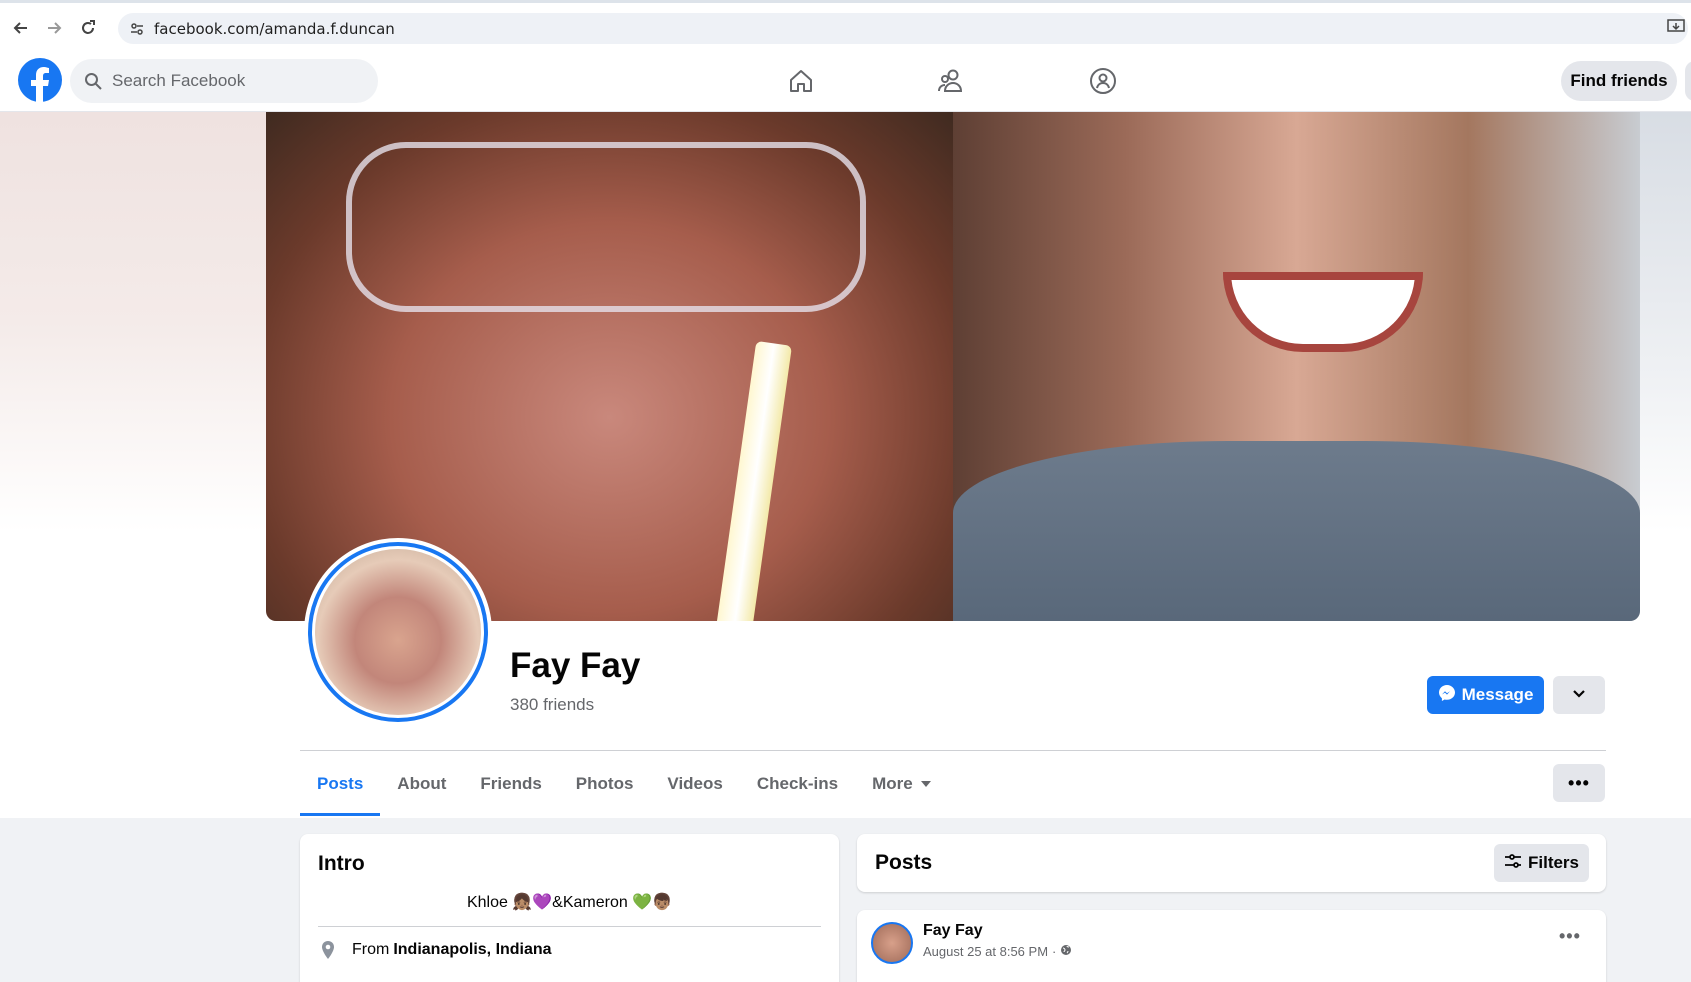  What do you see at coordinates (892, 943) in the screenshot?
I see `post-author-avatar` at bounding box center [892, 943].